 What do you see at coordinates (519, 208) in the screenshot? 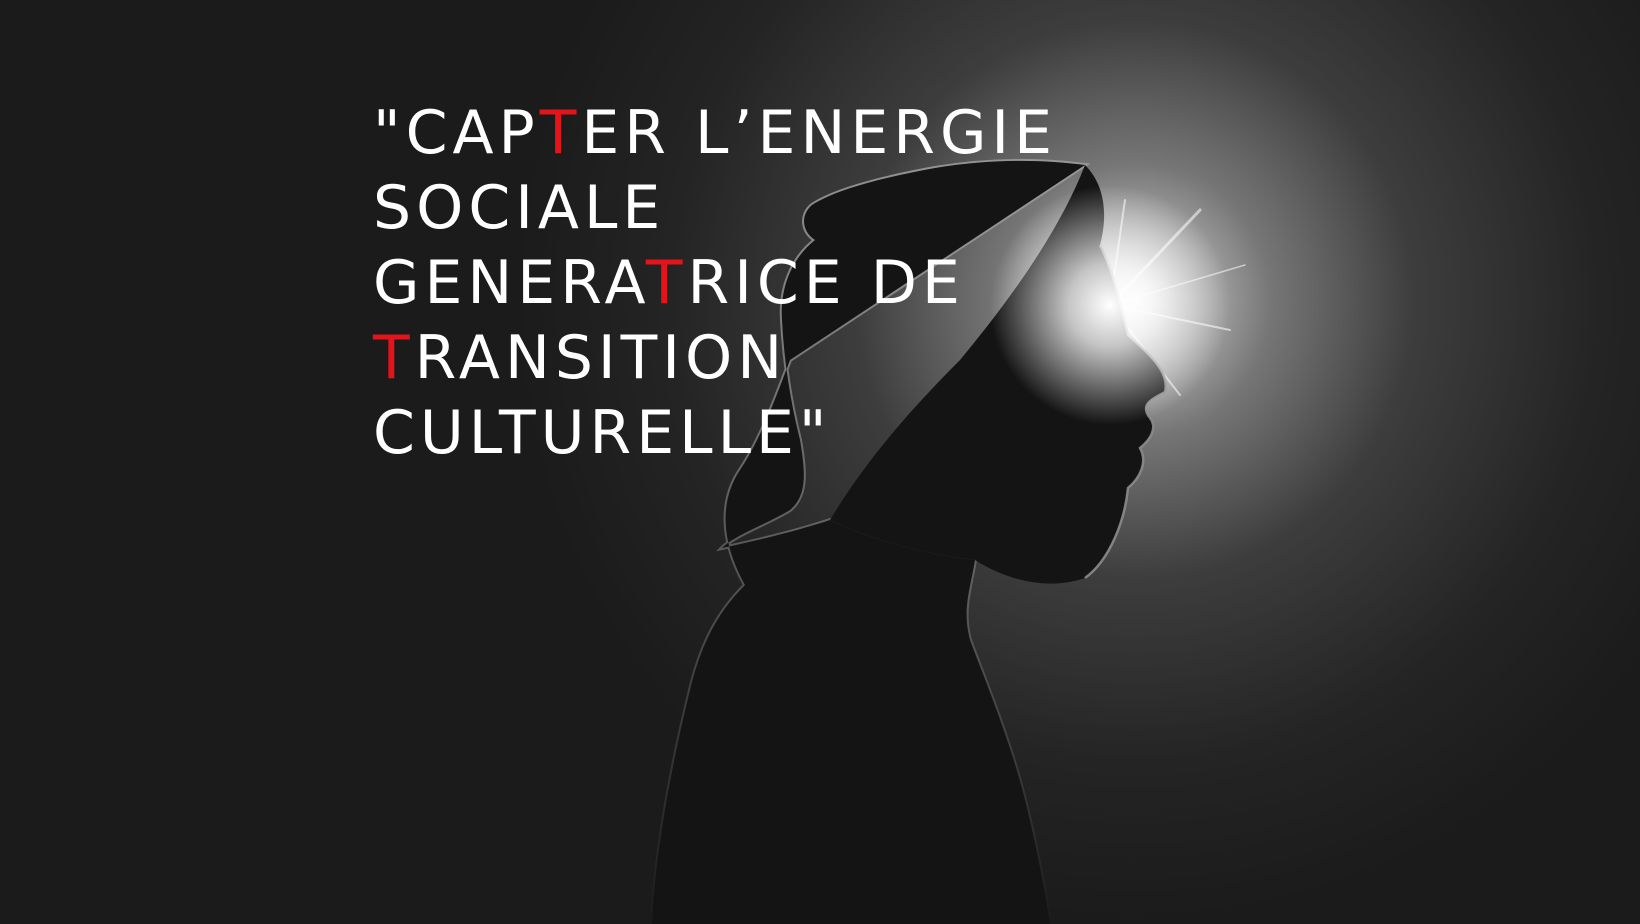
I see `quote-line-2: SOCIALE` at bounding box center [519, 208].